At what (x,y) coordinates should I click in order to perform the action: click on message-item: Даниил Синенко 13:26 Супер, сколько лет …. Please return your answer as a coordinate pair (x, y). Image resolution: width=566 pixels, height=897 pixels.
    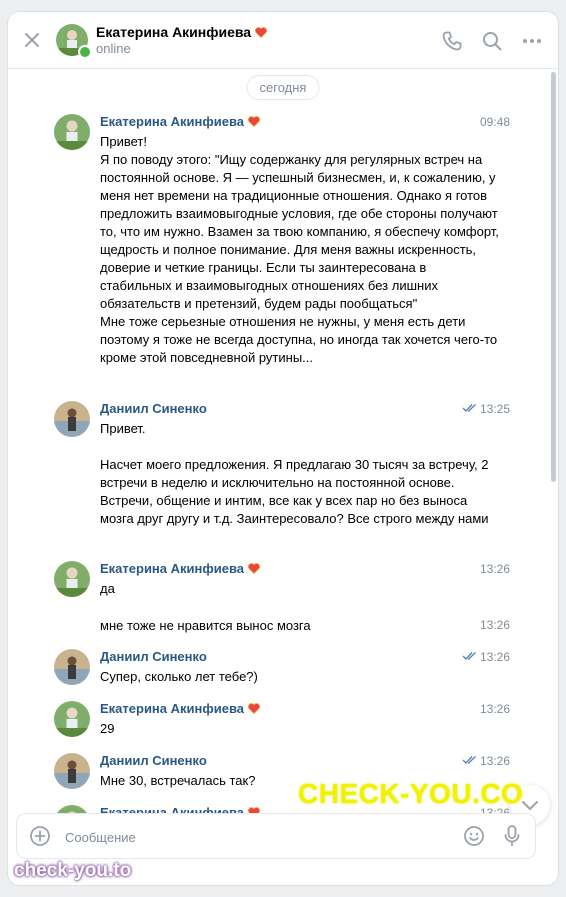
    Looking at the image, I should click on (283, 669).